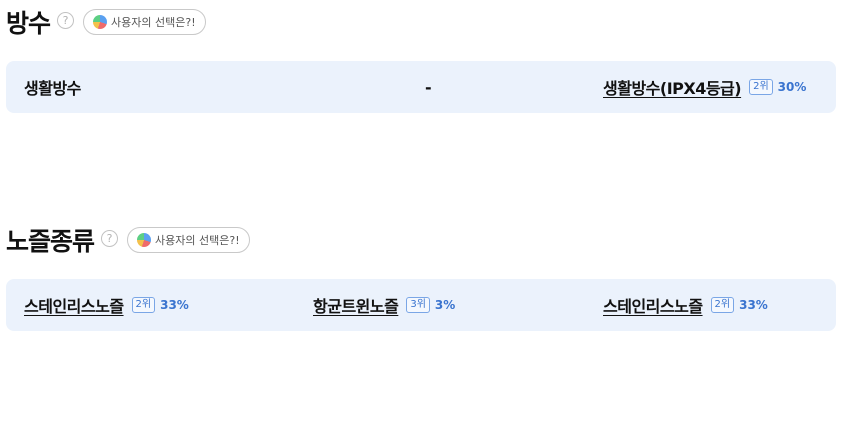  Describe the element at coordinates (421, 240) in the screenshot. I see `section-header: 노즐종류 ? 사용자의 선택은?!` at that location.